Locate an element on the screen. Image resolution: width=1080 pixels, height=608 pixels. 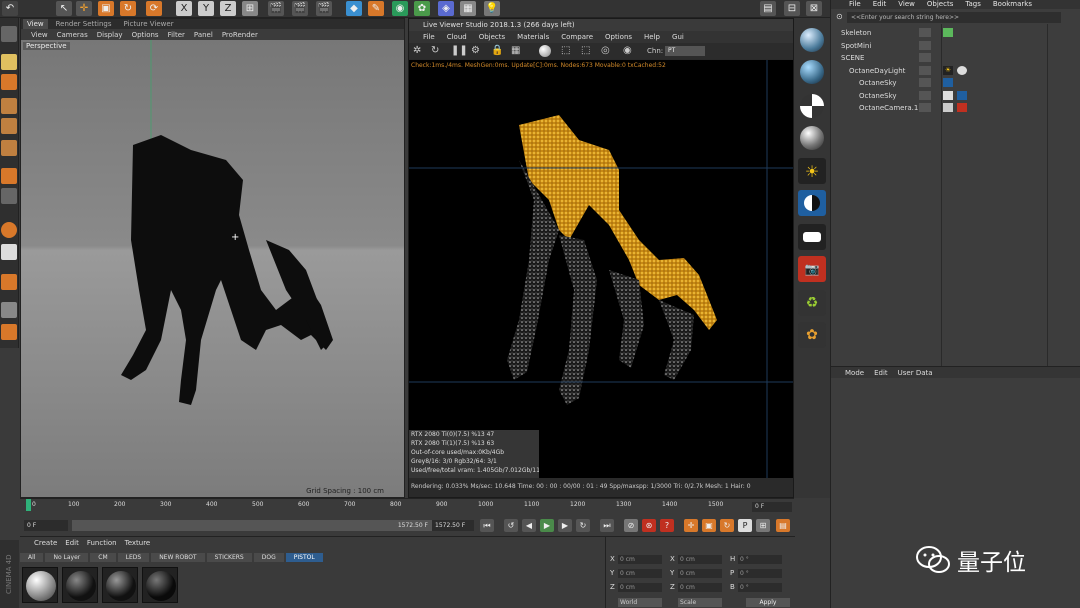
coordinate-system-icon: ⊞ is located at coordinates (250, 8).